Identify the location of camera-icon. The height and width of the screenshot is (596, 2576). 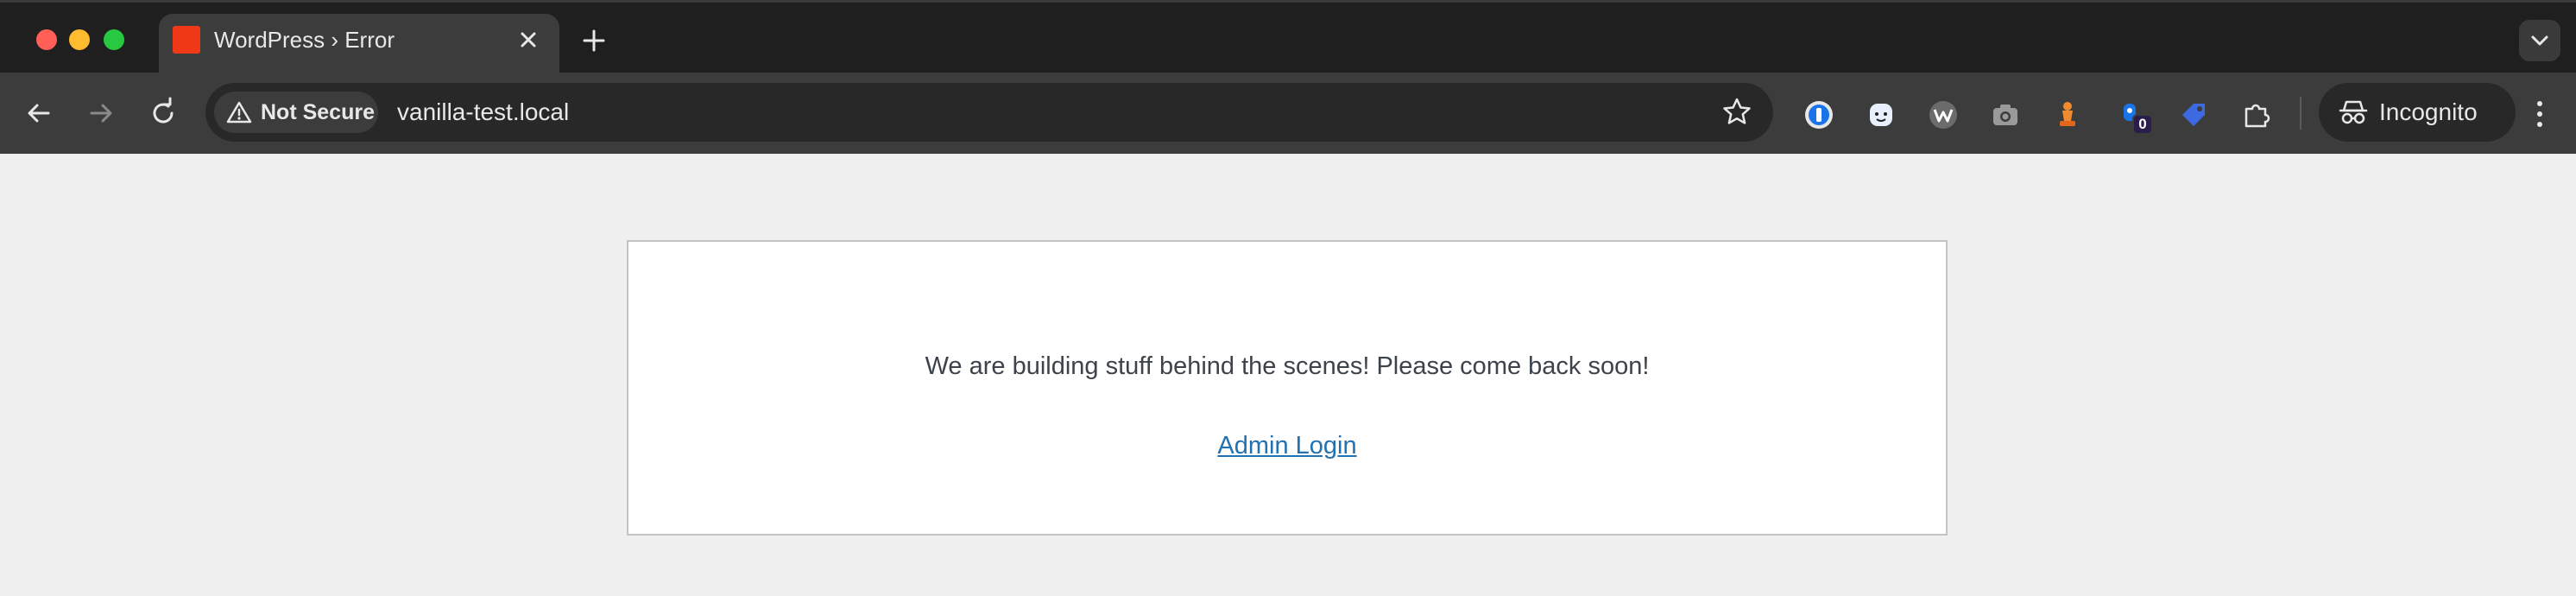
(2005, 114).